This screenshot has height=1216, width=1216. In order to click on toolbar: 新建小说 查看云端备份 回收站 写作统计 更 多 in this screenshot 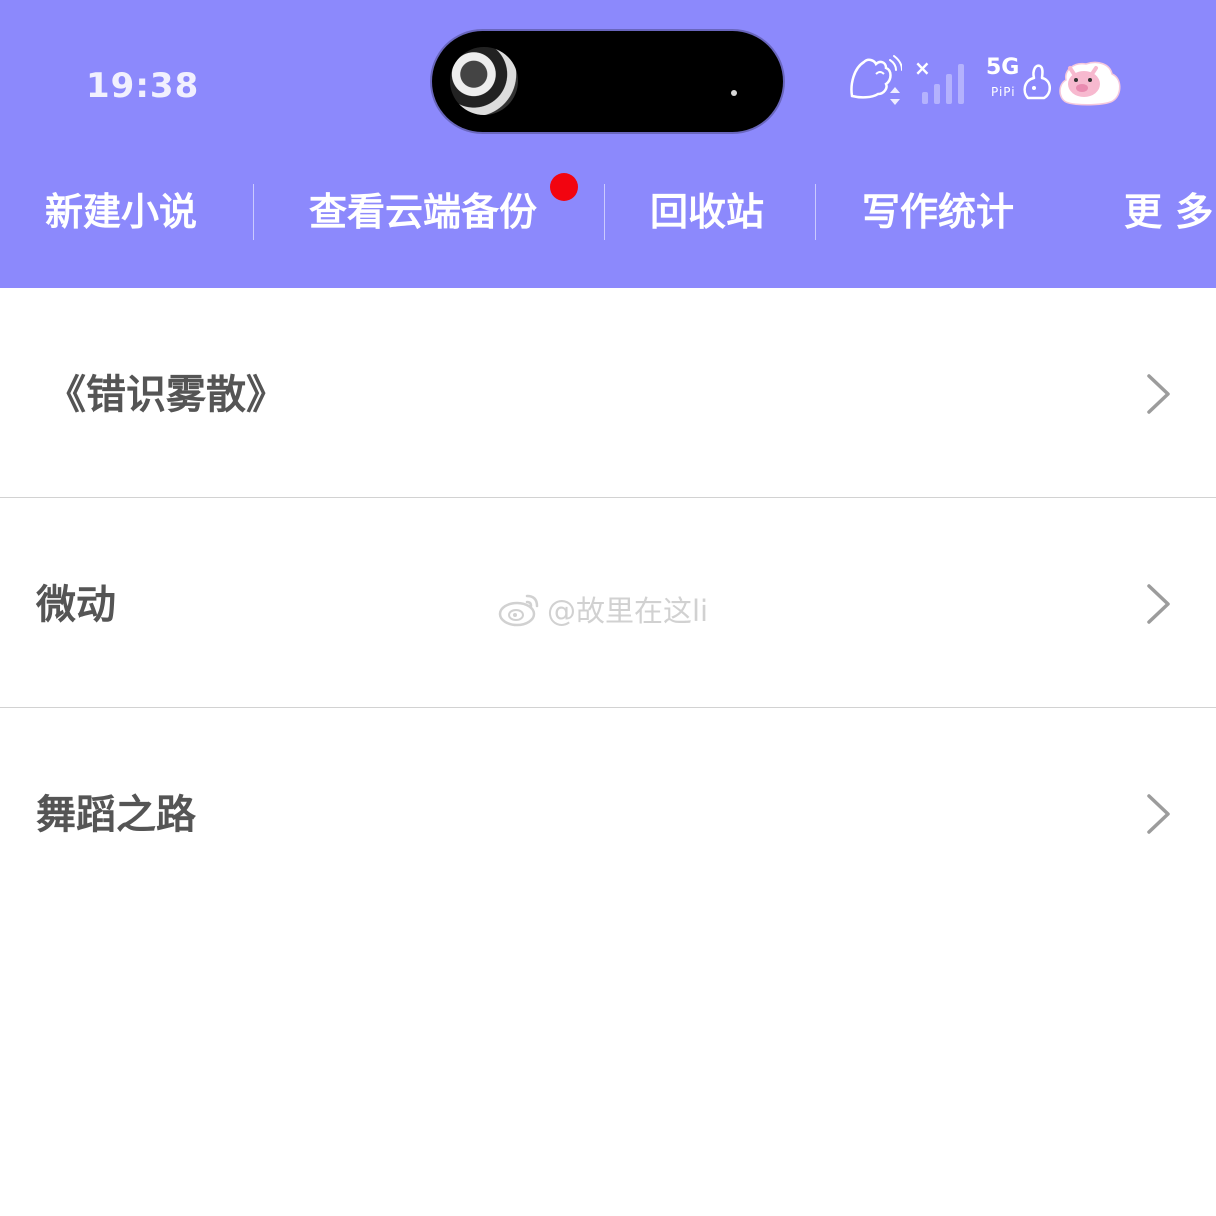, I will do `click(608, 212)`.